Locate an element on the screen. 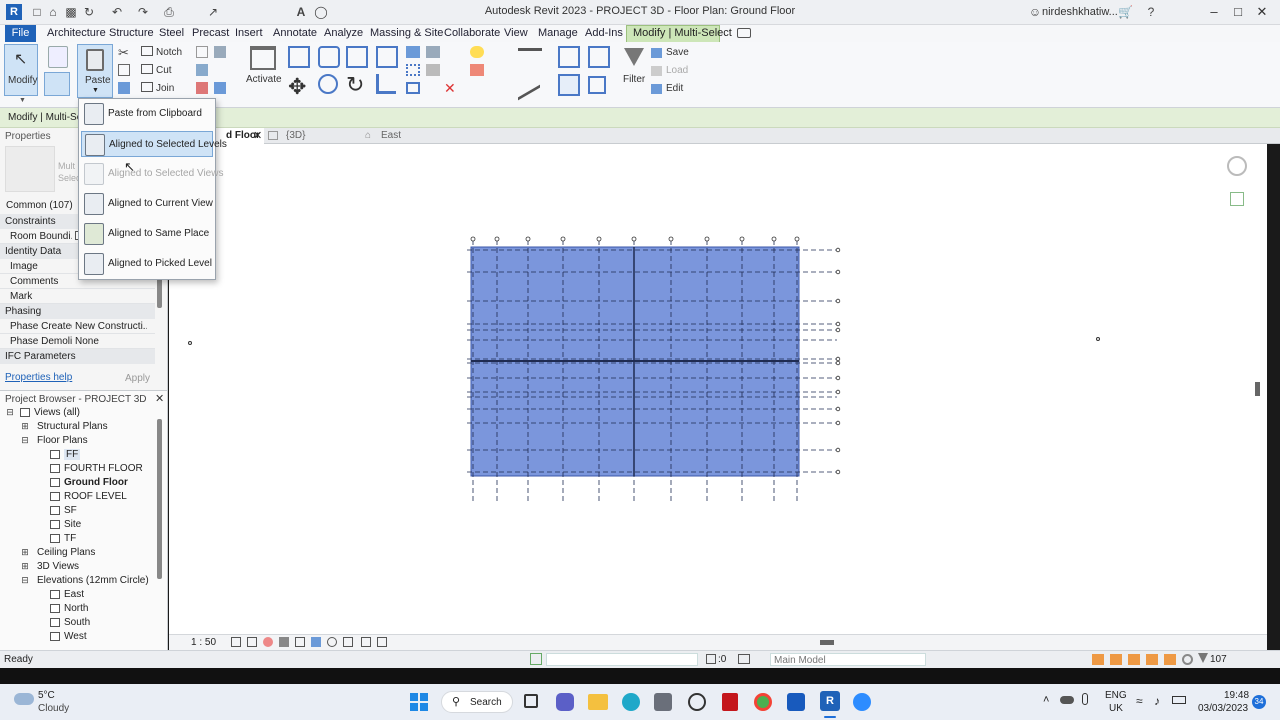  reveal-constraints-icon is located at coordinates (382, 642).